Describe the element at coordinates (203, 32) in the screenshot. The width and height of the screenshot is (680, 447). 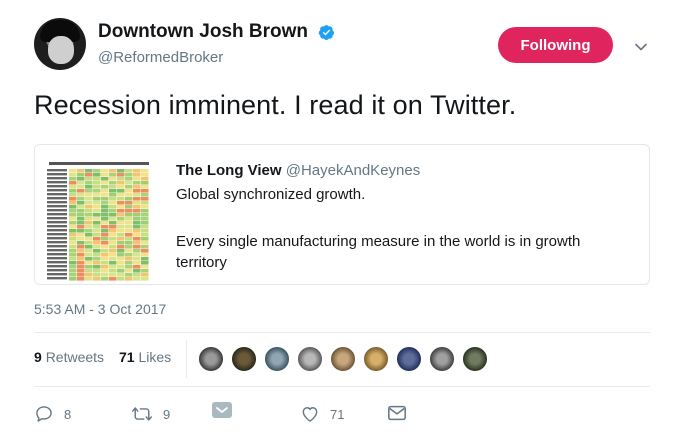
I see `author-name: Downtown Josh Brown` at that location.